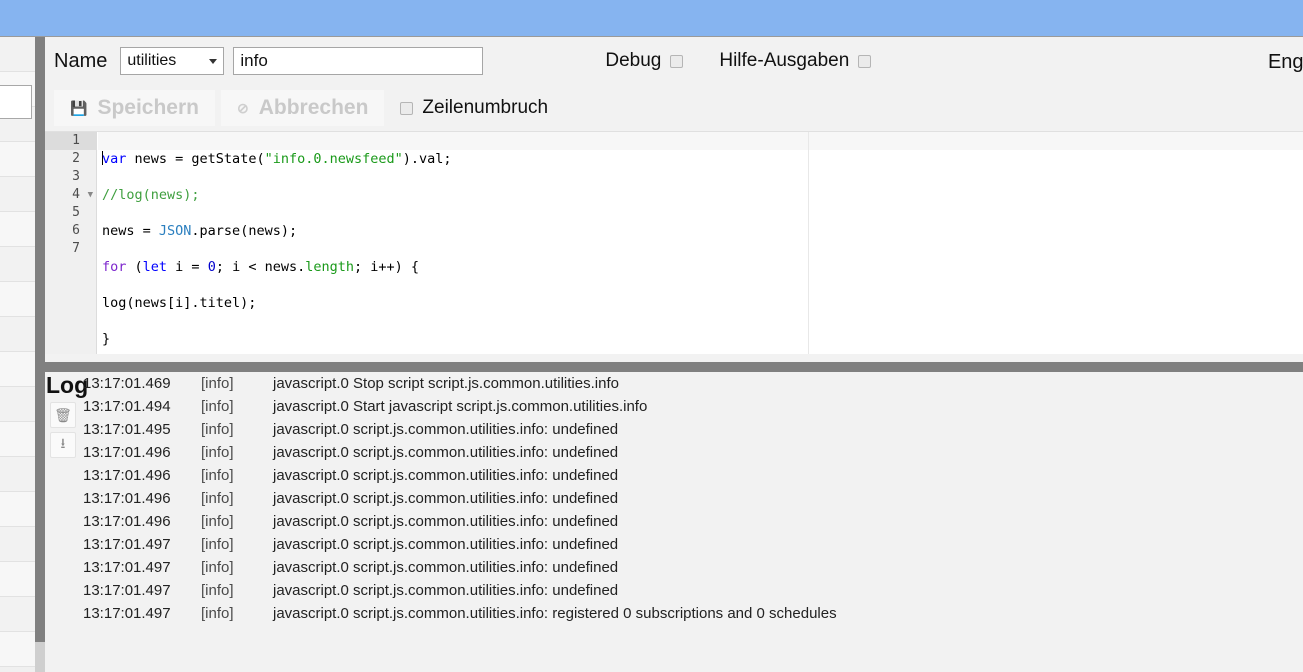 Image resolution: width=1303 pixels, height=672 pixels. What do you see at coordinates (865, 61) in the screenshot?
I see `help-output-checkbox` at bounding box center [865, 61].